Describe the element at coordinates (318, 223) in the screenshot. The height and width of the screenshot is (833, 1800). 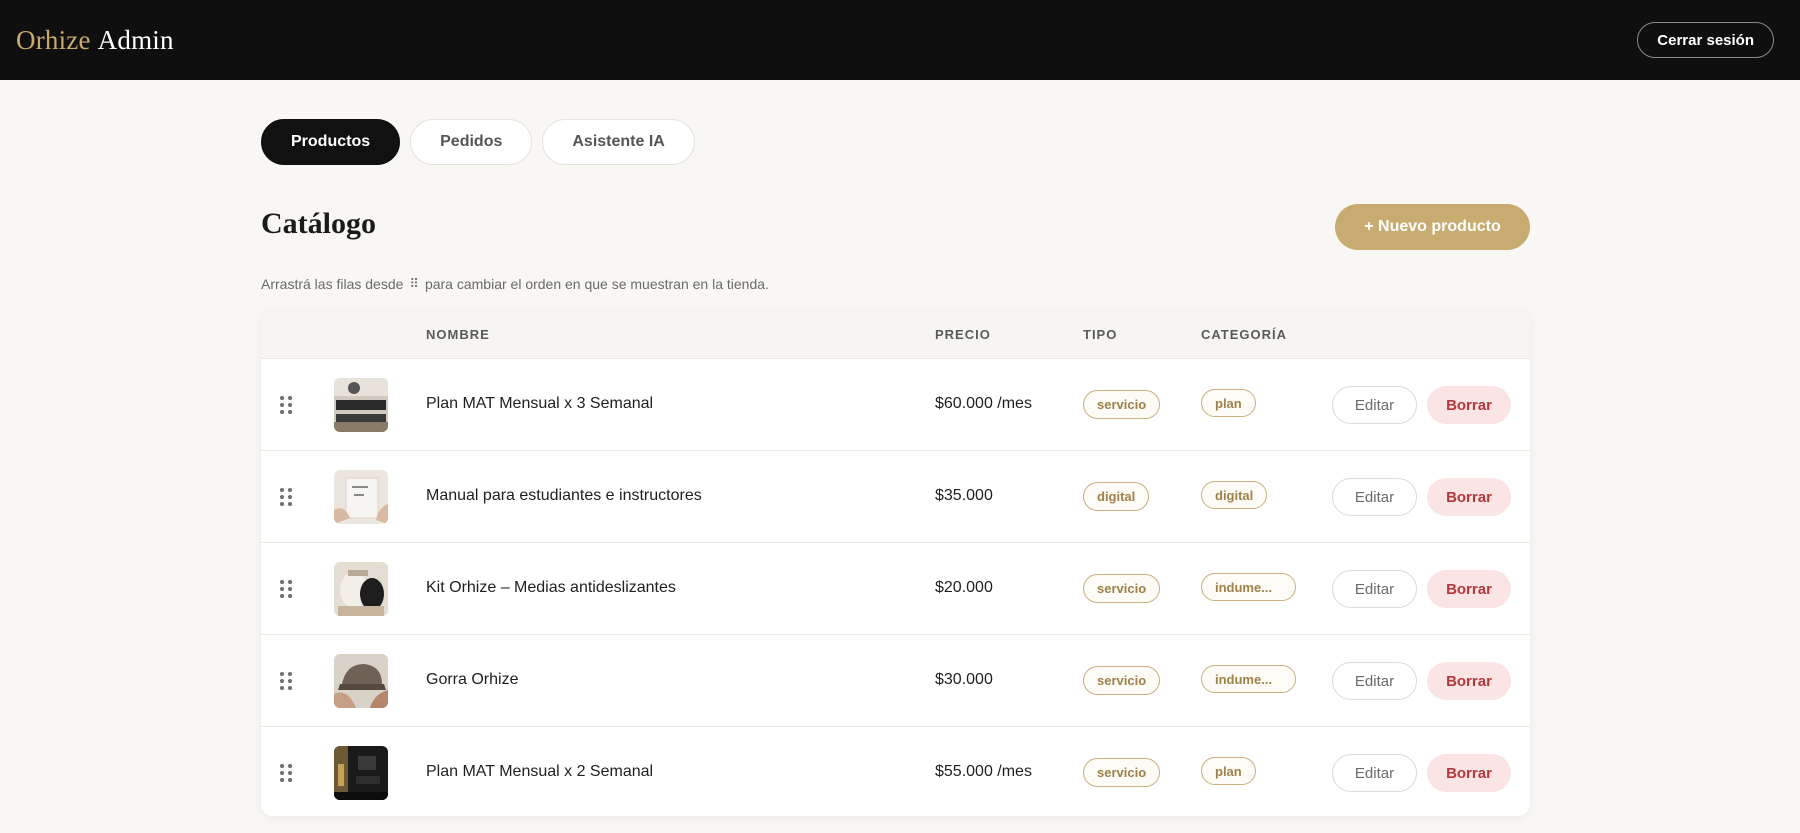
I see `page-title: Catálogo` at that location.